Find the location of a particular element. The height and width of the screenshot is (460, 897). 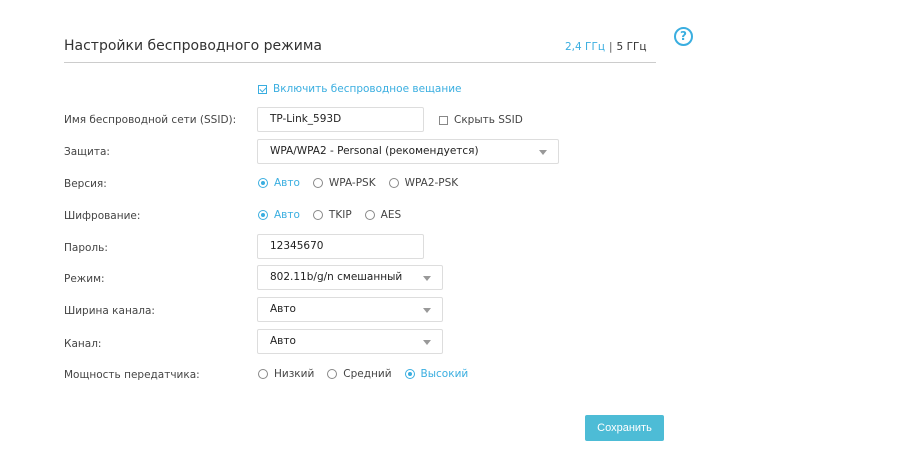

broadcast-checkbox is located at coordinates (262, 89).